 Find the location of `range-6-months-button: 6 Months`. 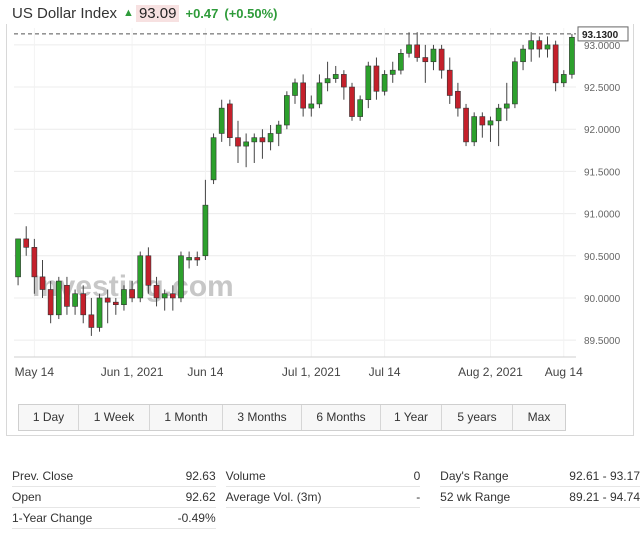

range-6-months-button: 6 Months is located at coordinates (341, 417).